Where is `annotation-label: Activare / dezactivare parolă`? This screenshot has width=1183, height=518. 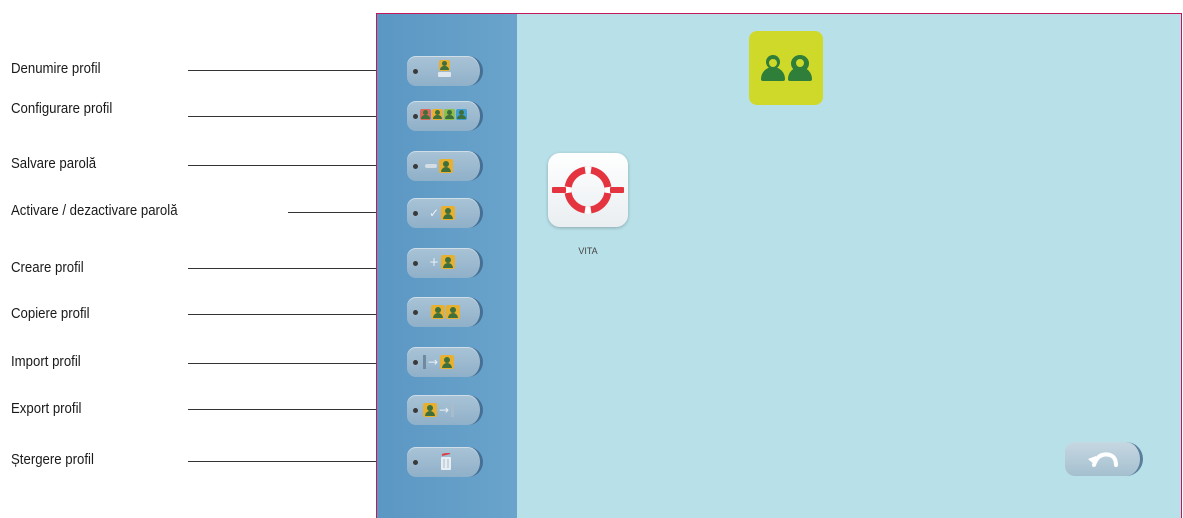 annotation-label: Activare / dezactivare parolă is located at coordinates (94, 210).